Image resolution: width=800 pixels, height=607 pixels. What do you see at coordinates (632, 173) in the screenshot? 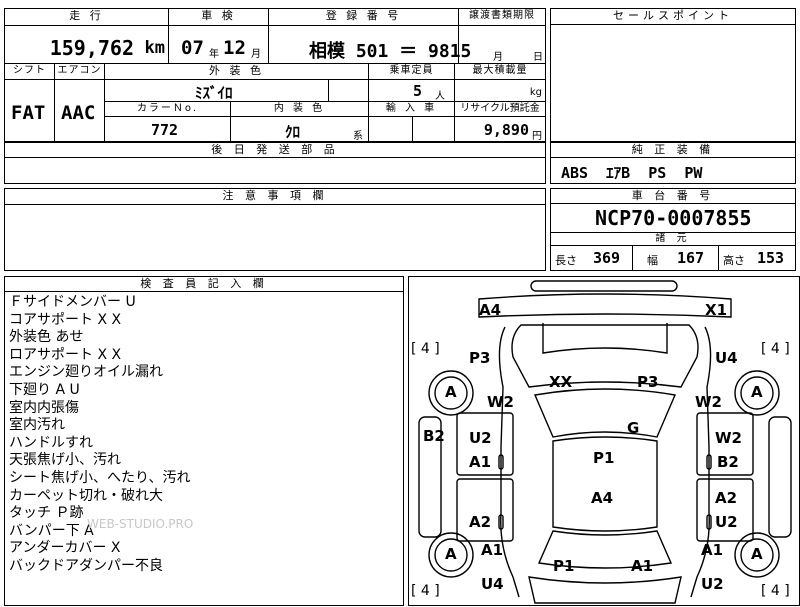
I see `equipment-value: ABS ｴｱB PS PW` at bounding box center [632, 173].